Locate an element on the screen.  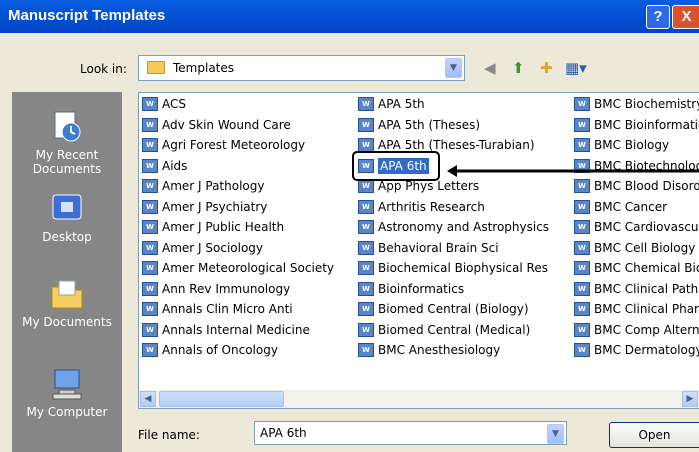
file-item: W Arthritis Research is located at coordinates (453, 207).